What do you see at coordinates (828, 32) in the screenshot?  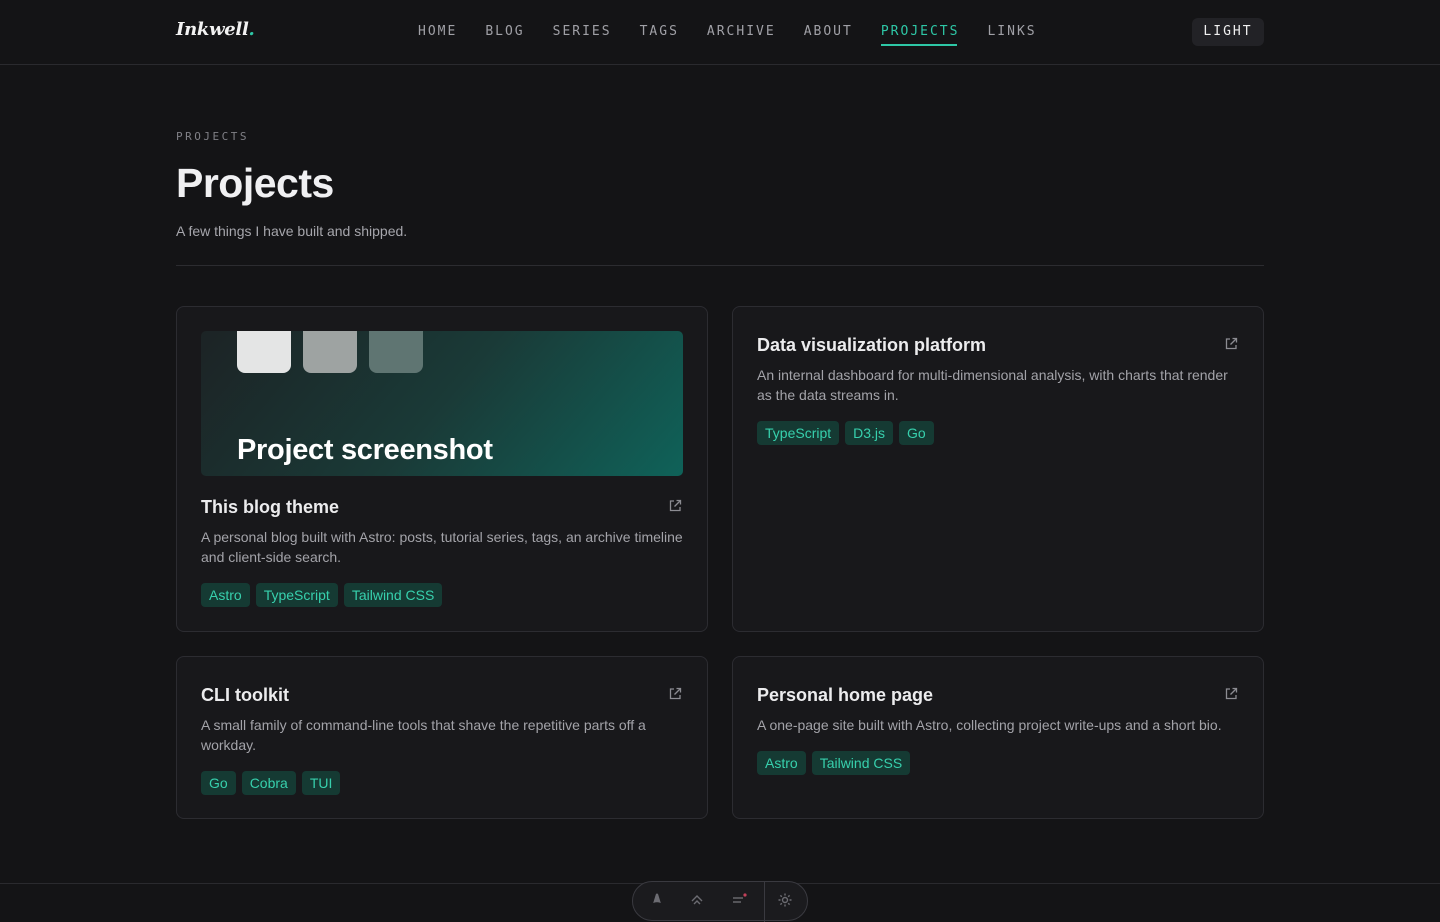 I see `nav-about: ABOUT` at bounding box center [828, 32].